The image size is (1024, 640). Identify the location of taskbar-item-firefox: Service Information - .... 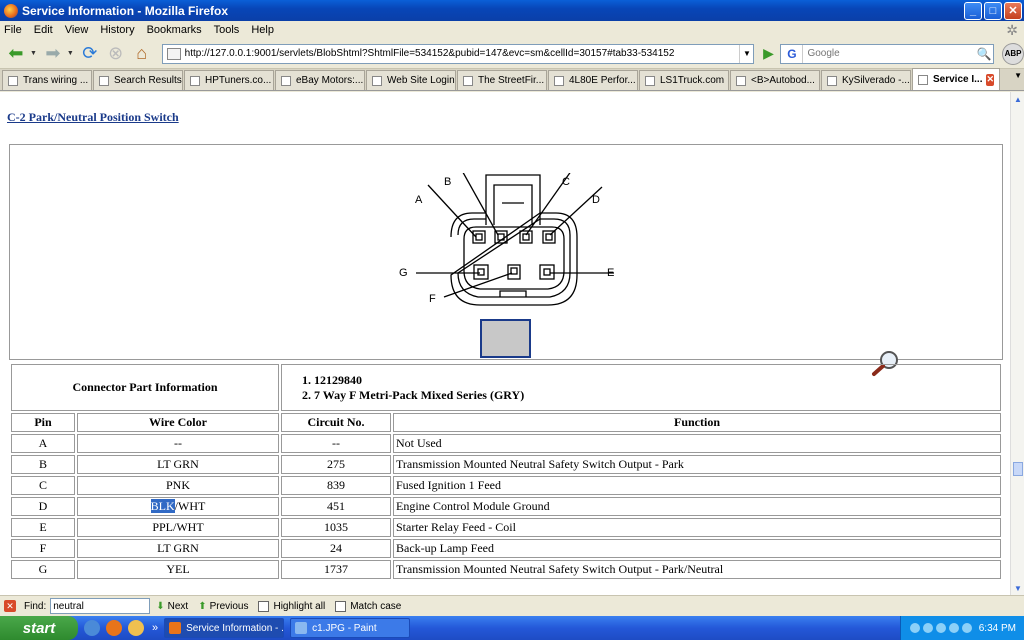
(224, 628).